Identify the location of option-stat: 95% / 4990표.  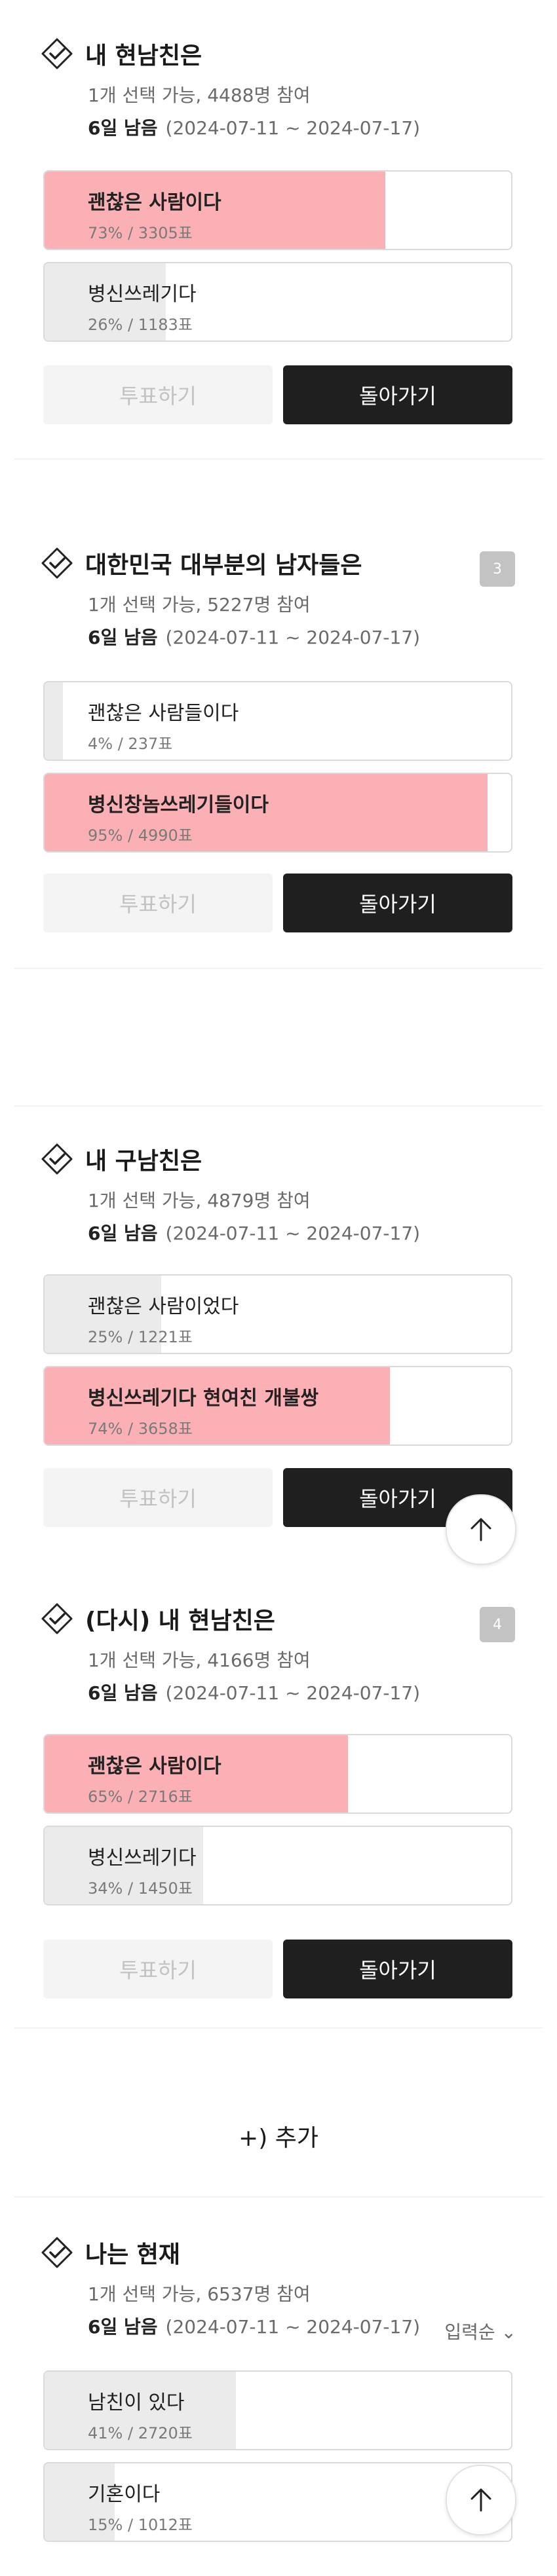
(140, 835).